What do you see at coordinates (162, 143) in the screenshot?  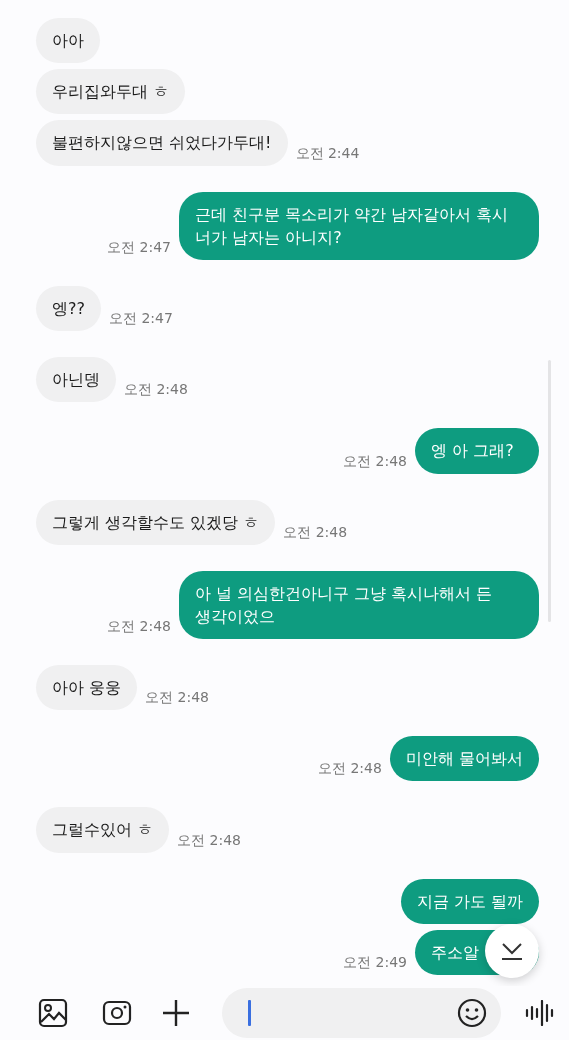 I see `message-bubble: 불편하지않으면 쉬었다가두대!` at bounding box center [162, 143].